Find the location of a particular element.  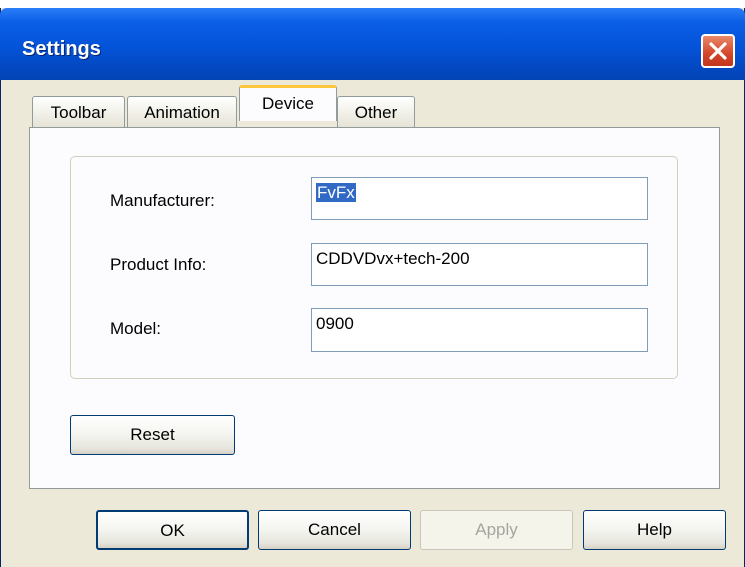

title-bar: Settings is located at coordinates (372, 44).